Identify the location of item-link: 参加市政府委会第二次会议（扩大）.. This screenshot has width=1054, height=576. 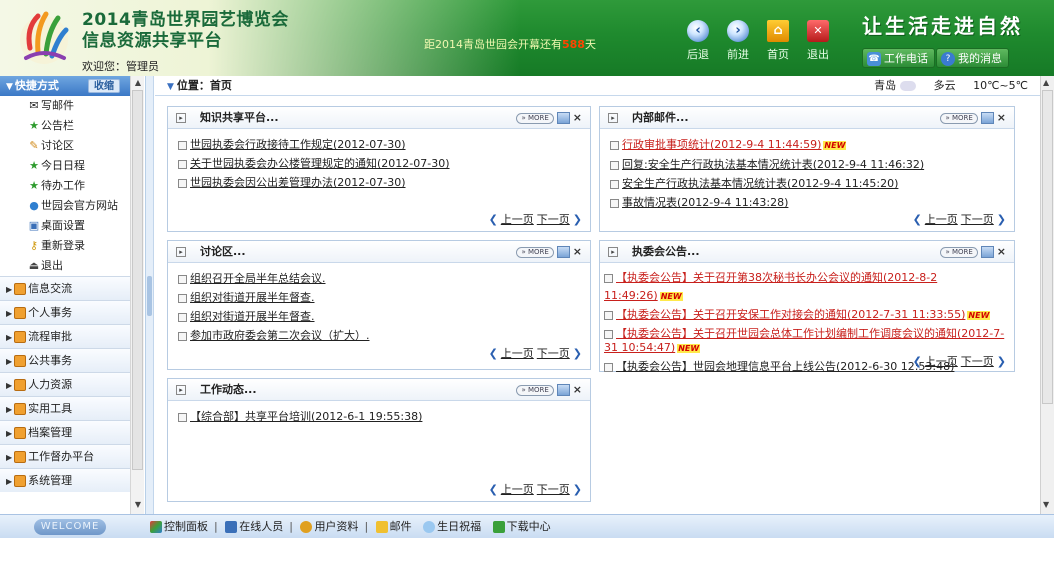
(280, 335).